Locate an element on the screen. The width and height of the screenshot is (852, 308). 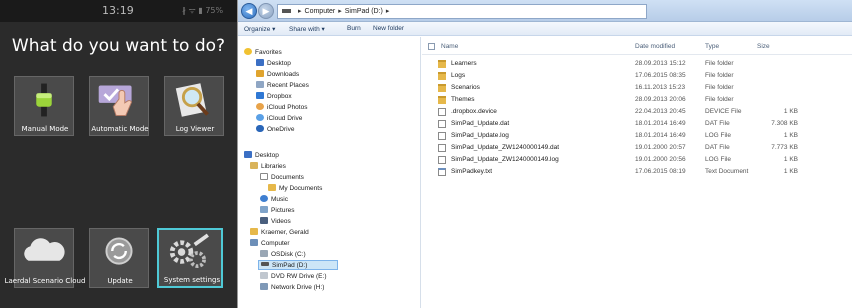
file-name: SimPad_Update_ZW1240000149.log is located at coordinates (505, 159).